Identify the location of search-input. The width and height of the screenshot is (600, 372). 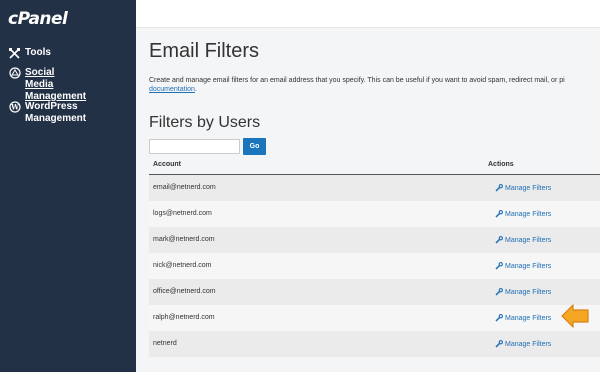
(194, 146).